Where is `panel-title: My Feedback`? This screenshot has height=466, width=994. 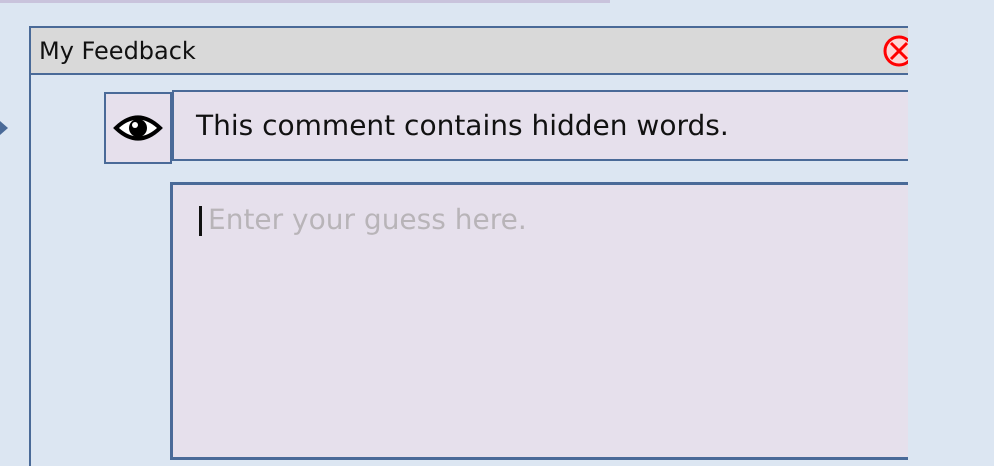 panel-title: My Feedback is located at coordinates (117, 50).